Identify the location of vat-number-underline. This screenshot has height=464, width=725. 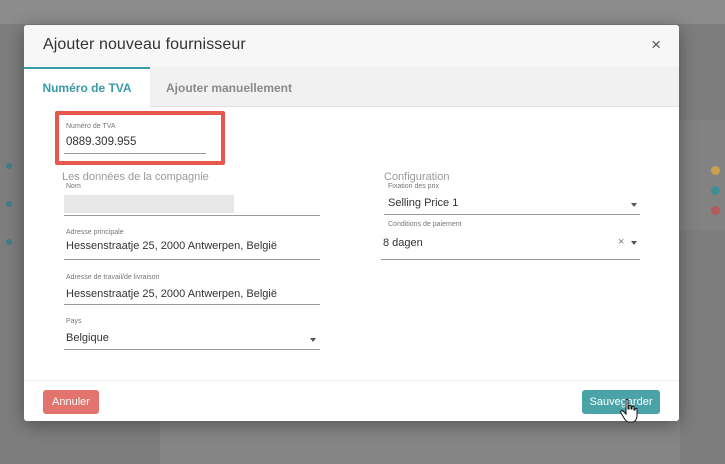
(135, 153).